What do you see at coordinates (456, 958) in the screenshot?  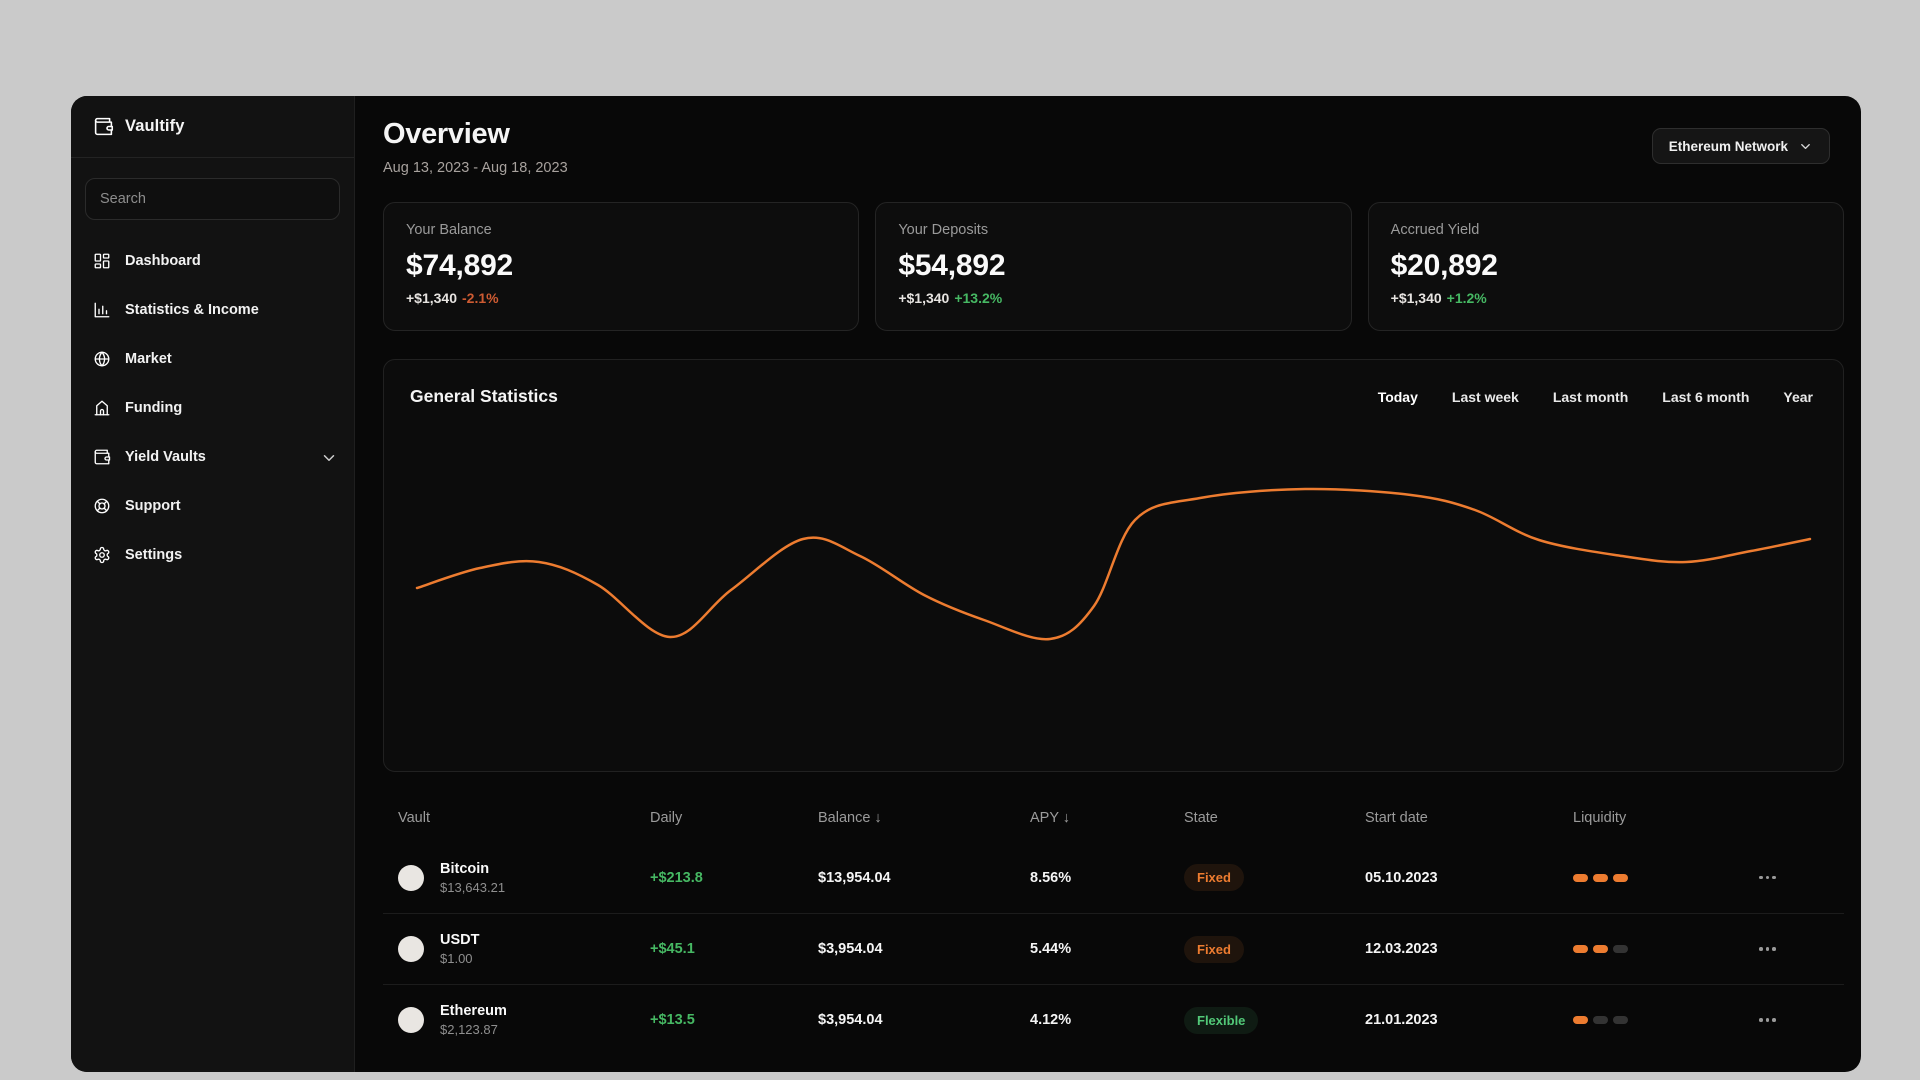 I see `vault-price: $1.00` at bounding box center [456, 958].